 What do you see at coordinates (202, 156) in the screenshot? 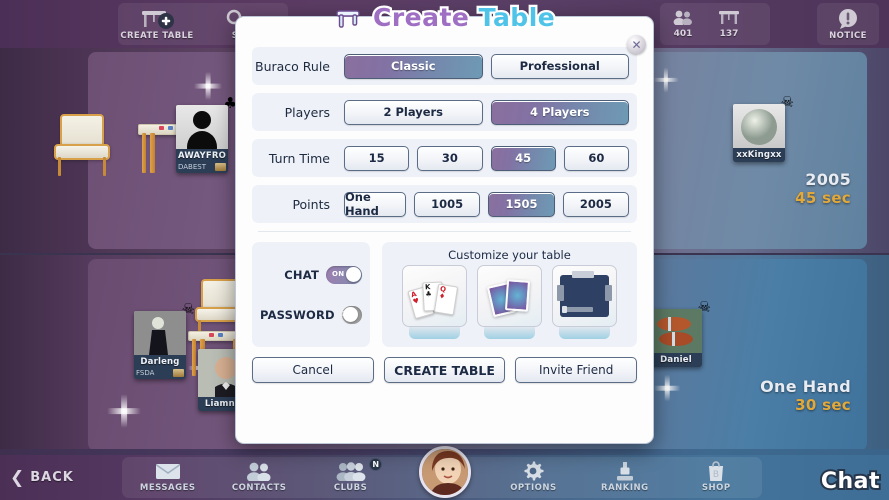
I see `player-name: AWAYFRO` at bounding box center [202, 156].